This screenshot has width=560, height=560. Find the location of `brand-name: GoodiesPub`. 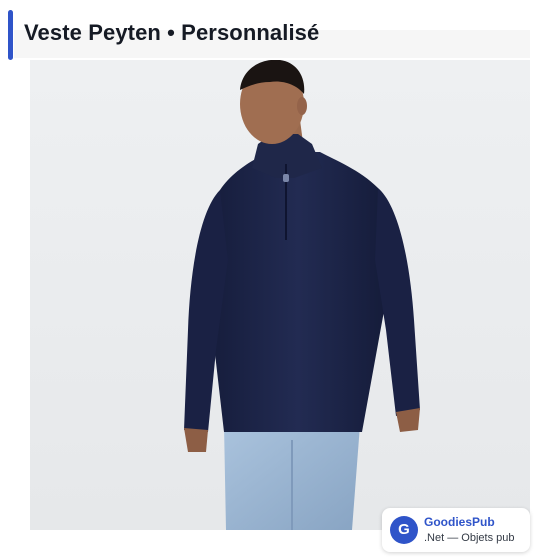

brand-name: GoodiesPub is located at coordinates (459, 522).